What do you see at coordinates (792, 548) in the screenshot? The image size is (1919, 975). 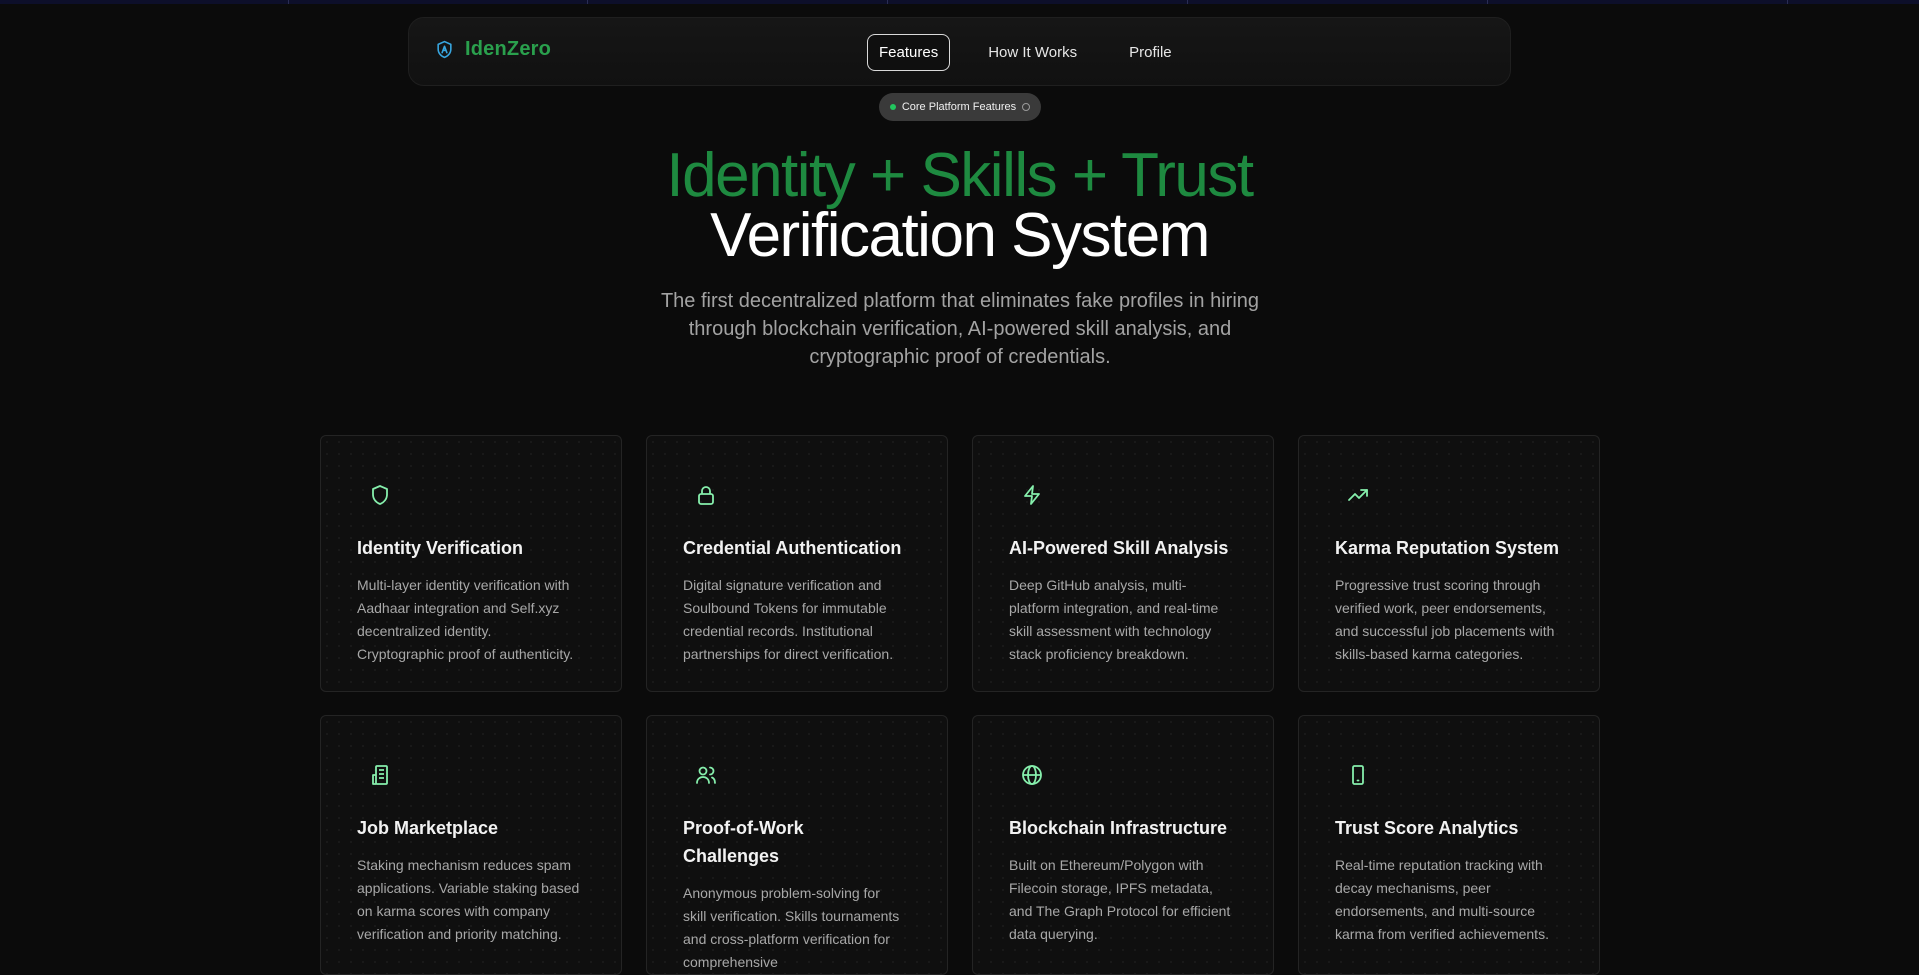 I see `feature-title: Credential Authentication` at bounding box center [792, 548].